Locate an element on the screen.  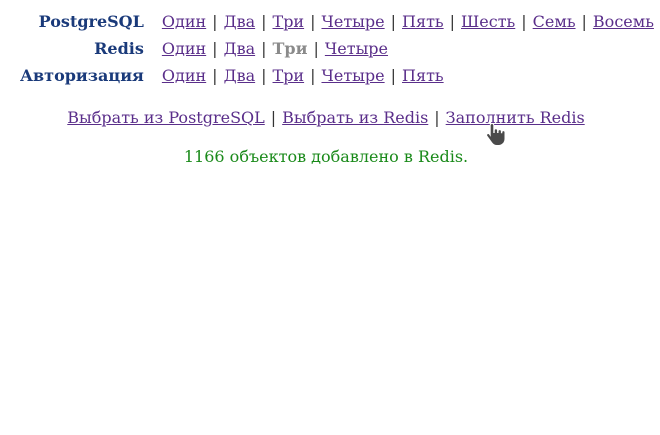
row-links: Один | Два | Три | Четыре | Пять is located at coordinates (408, 75).